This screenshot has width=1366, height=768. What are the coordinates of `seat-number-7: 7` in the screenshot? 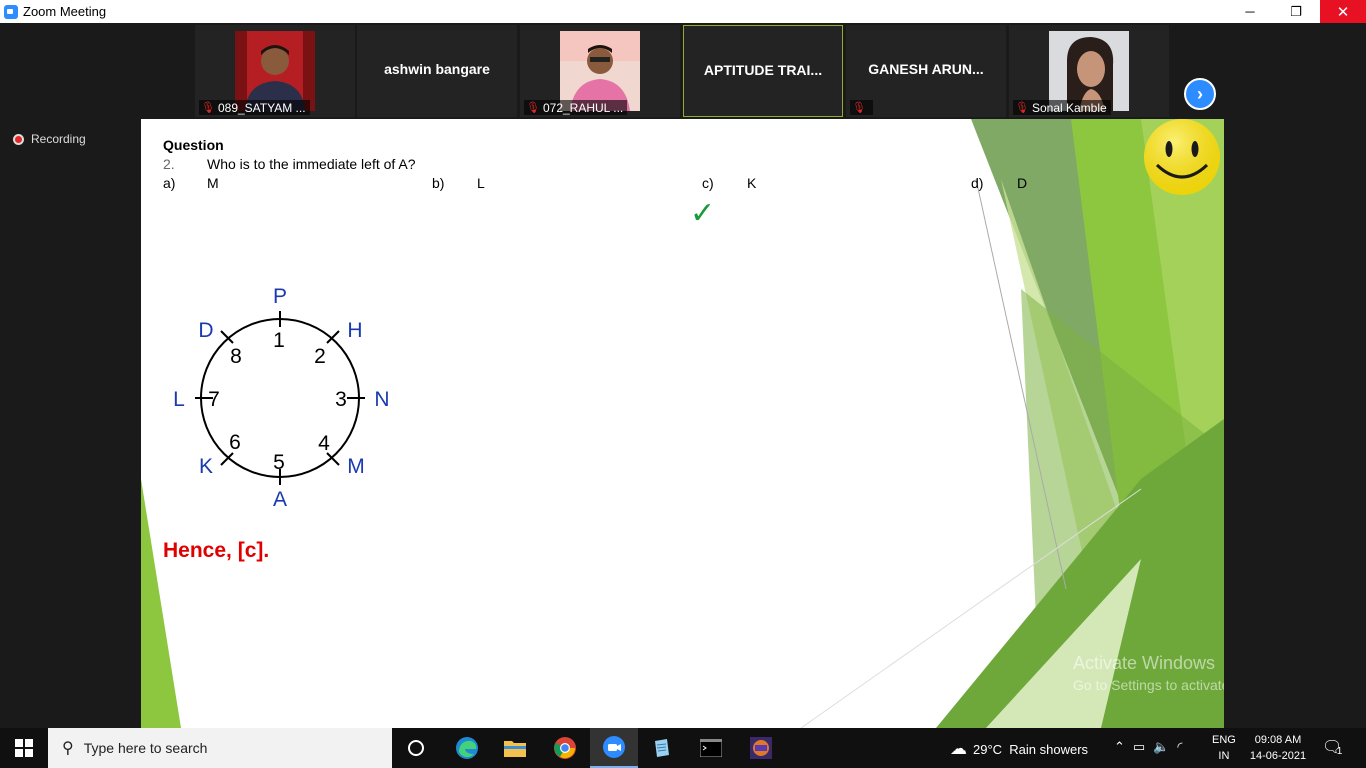 It's located at (214, 399).